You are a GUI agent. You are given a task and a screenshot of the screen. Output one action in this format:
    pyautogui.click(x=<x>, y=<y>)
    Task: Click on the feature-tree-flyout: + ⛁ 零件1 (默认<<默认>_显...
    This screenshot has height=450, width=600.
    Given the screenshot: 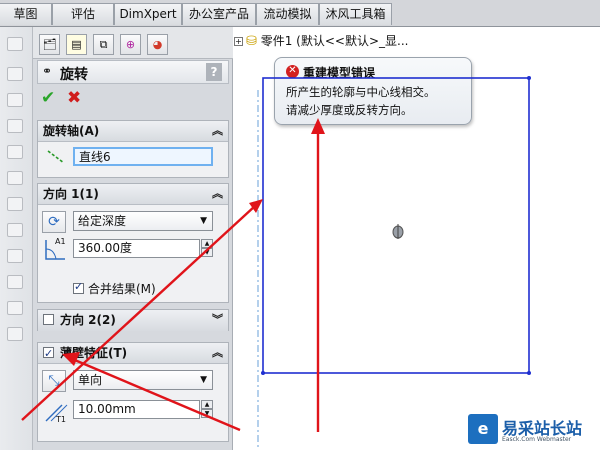 What is the action you would take?
    pyautogui.click(x=321, y=40)
    